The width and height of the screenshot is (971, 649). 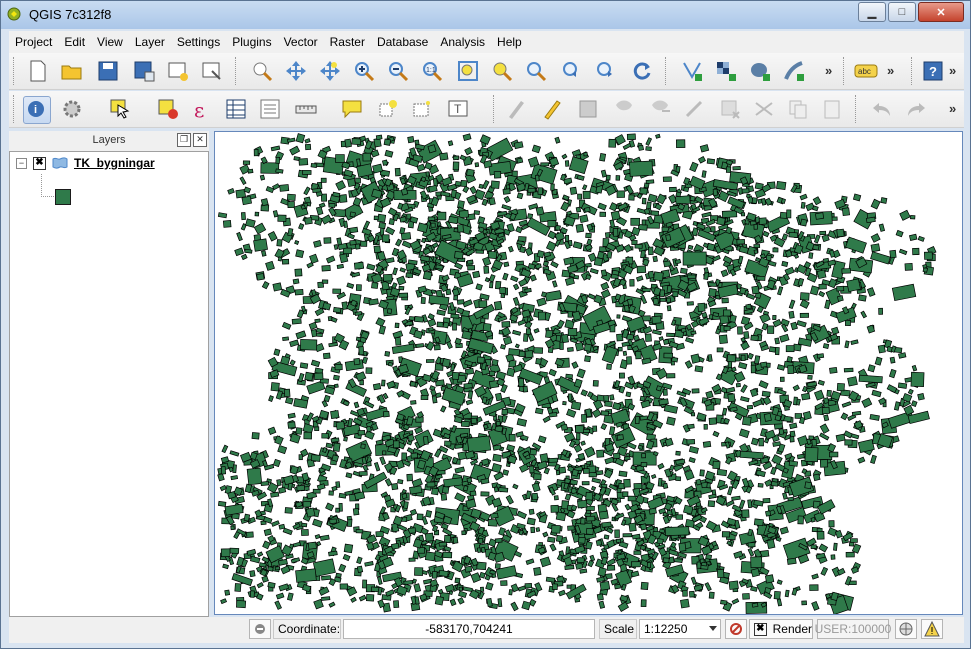 What do you see at coordinates (236, 109) in the screenshot?
I see `attribute-table-icon` at bounding box center [236, 109].